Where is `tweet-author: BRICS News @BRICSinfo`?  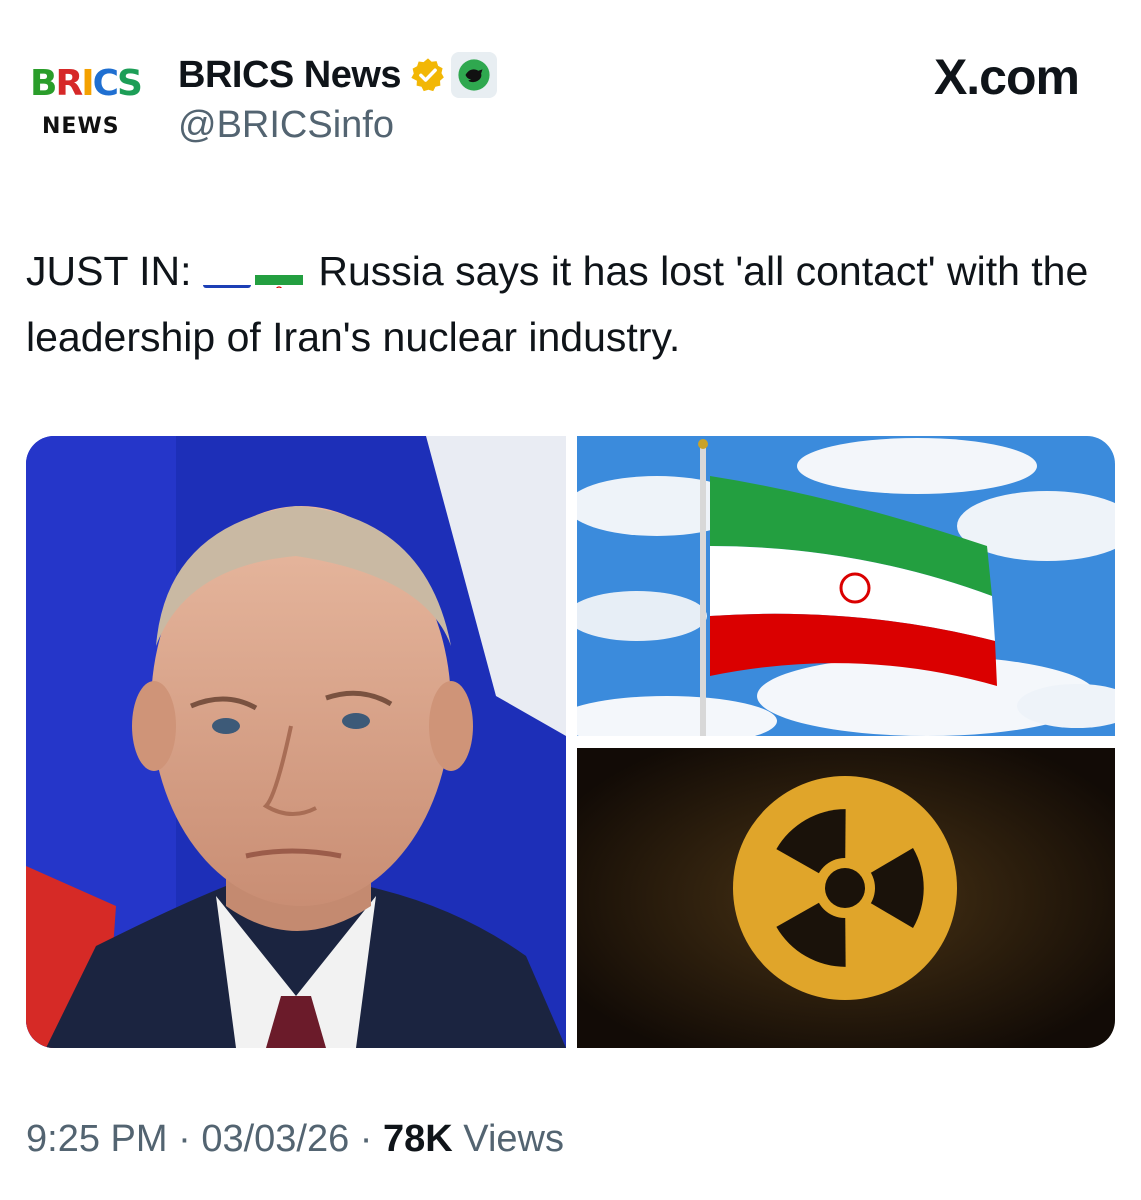
tweet-author: BRICS News @BRICSinfo is located at coordinates (338, 97).